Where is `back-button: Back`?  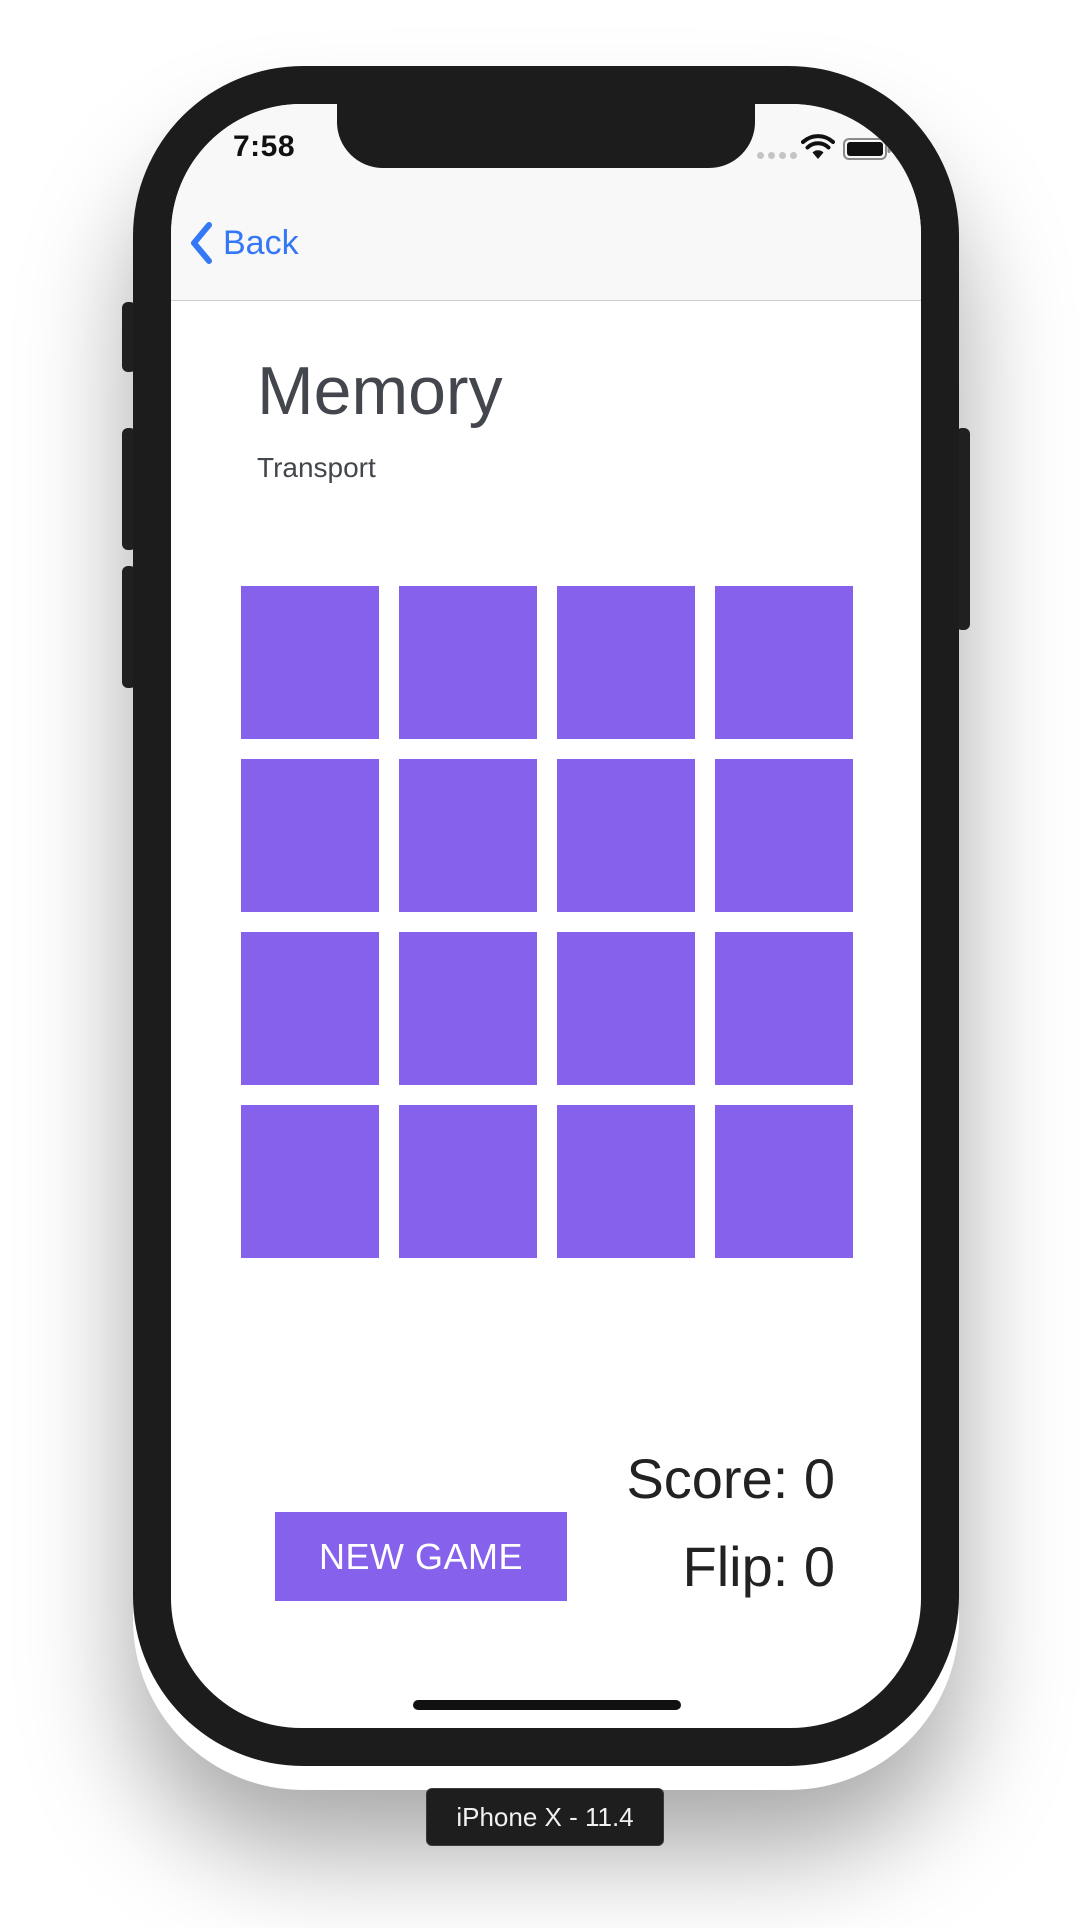 back-button: Back is located at coordinates (243, 243).